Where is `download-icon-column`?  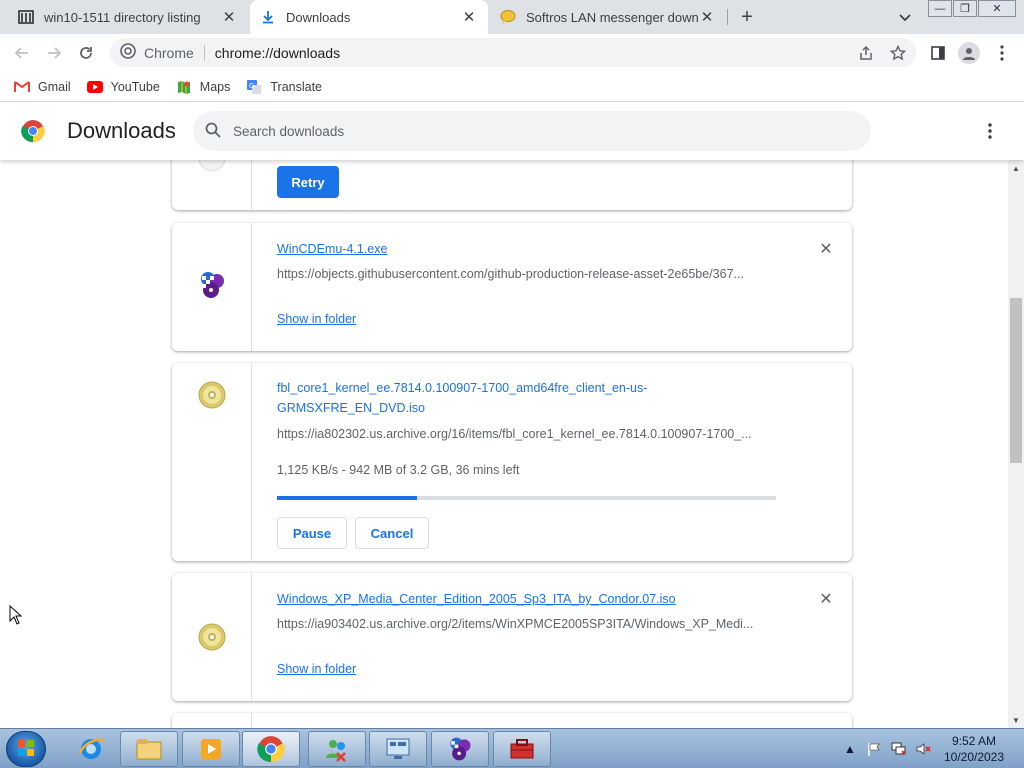 download-icon-column is located at coordinates (212, 720).